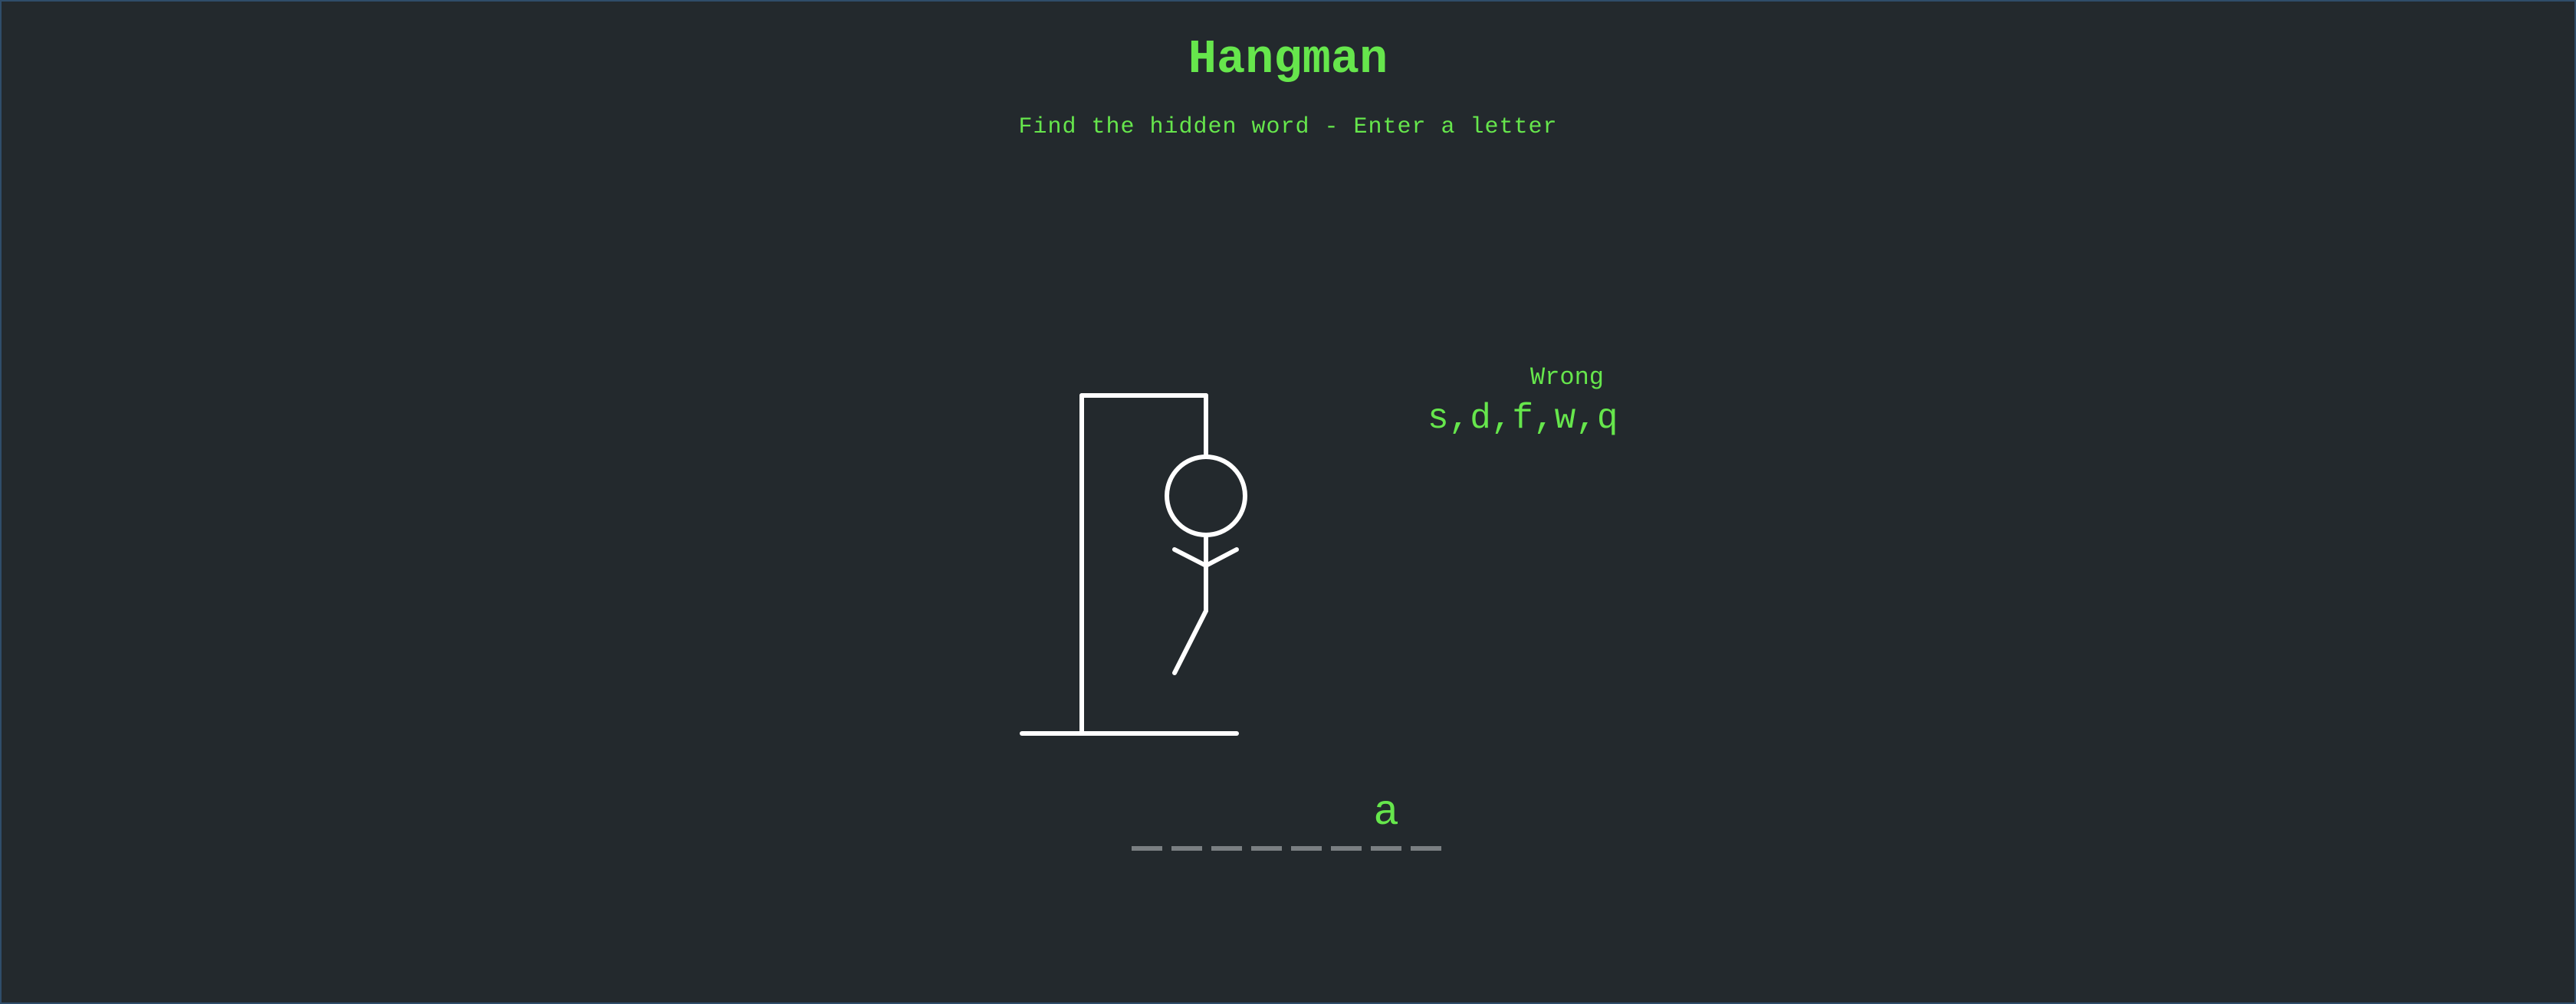 The width and height of the screenshot is (2576, 1004). I want to click on figure-head, so click(1206, 495).